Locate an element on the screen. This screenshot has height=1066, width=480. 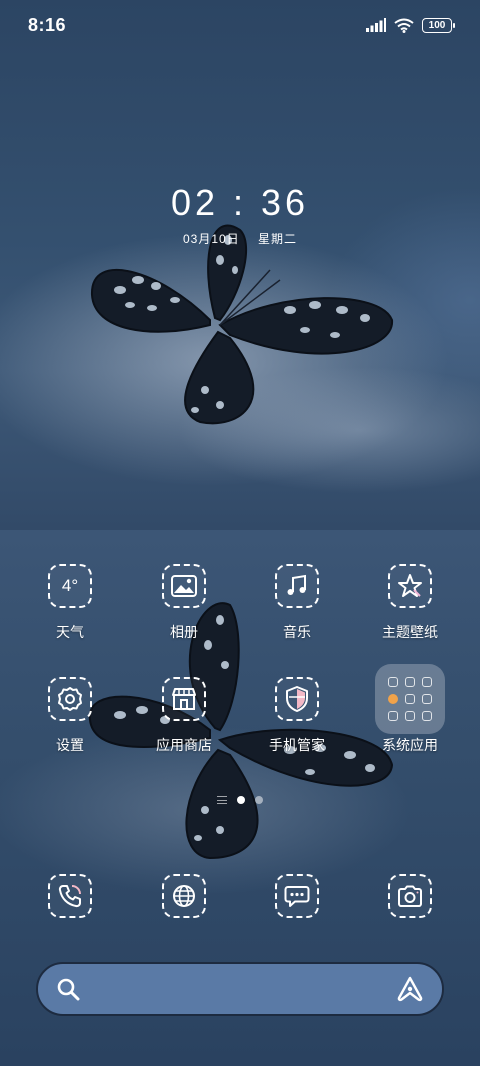
app-label-phone-manager: 手机管家 is located at coordinates (297, 745).